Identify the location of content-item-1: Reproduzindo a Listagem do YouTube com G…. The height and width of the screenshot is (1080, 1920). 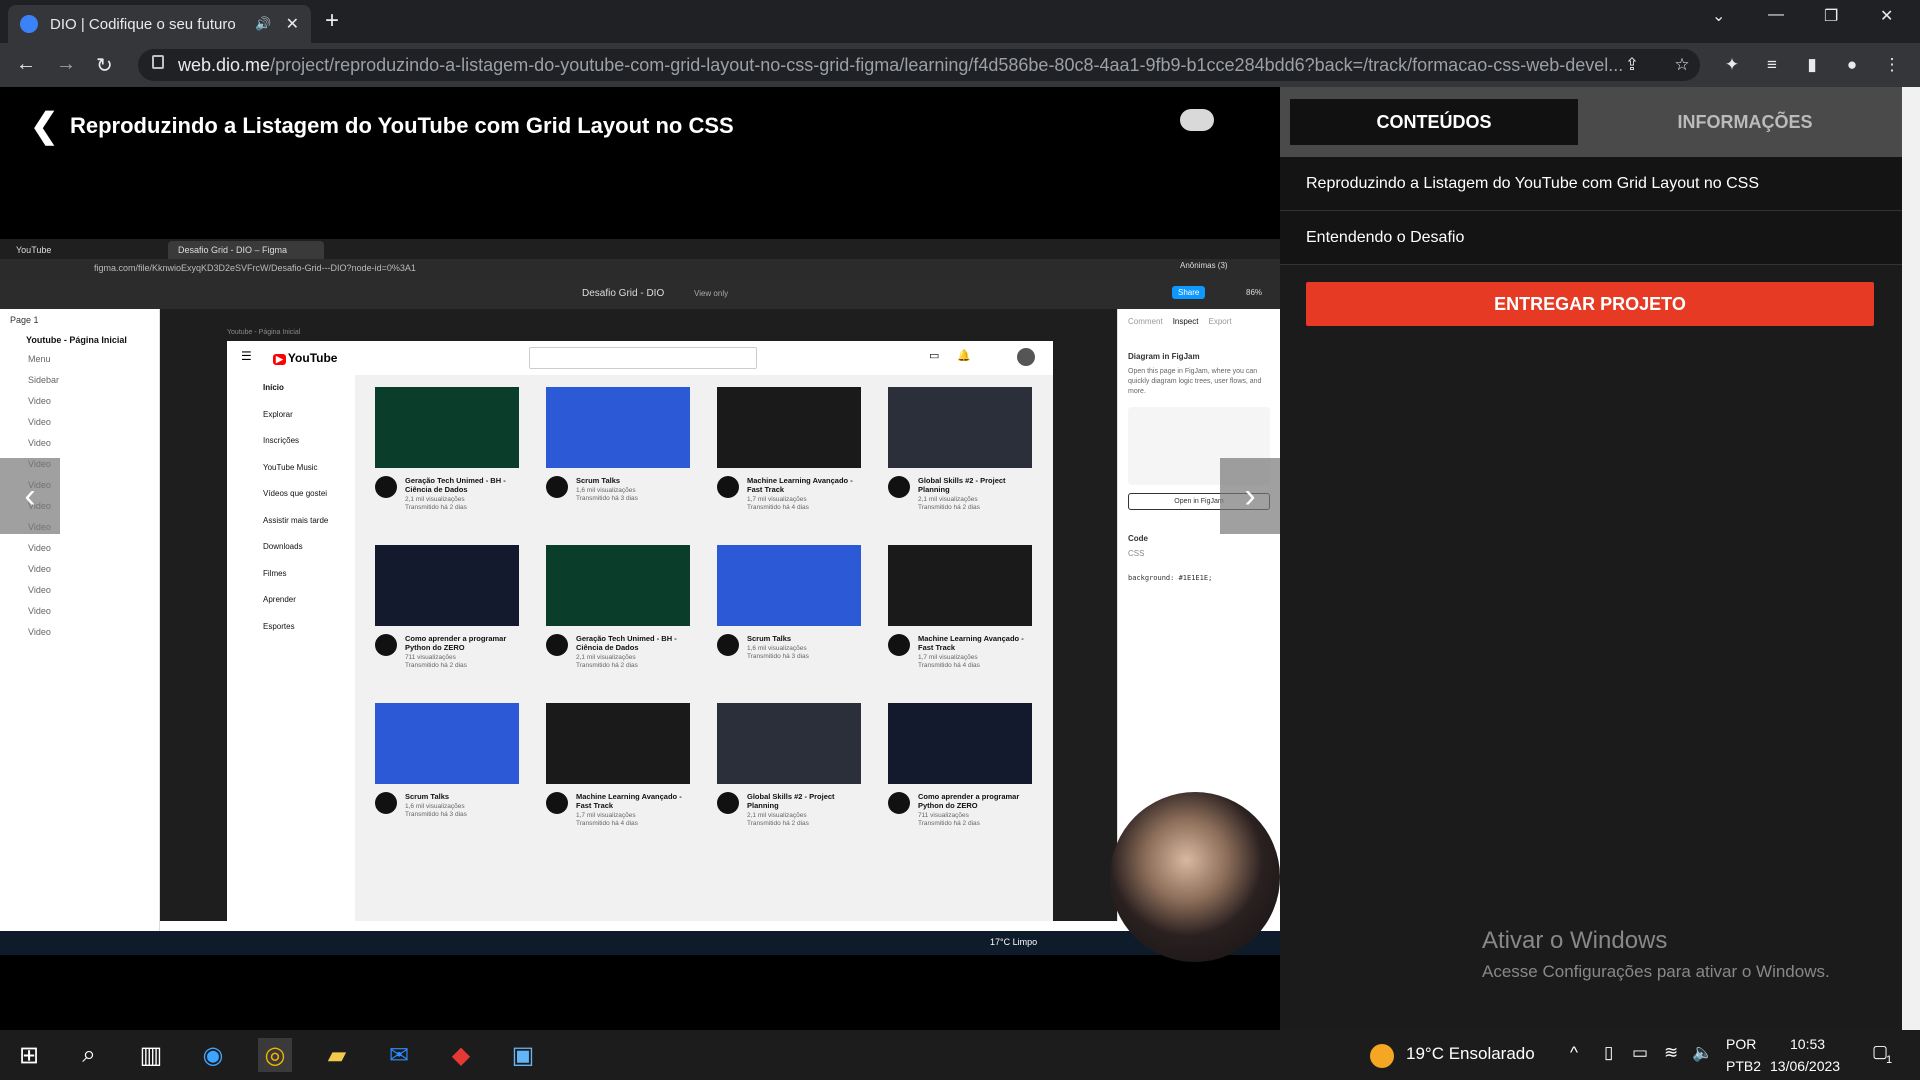
(1591, 184).